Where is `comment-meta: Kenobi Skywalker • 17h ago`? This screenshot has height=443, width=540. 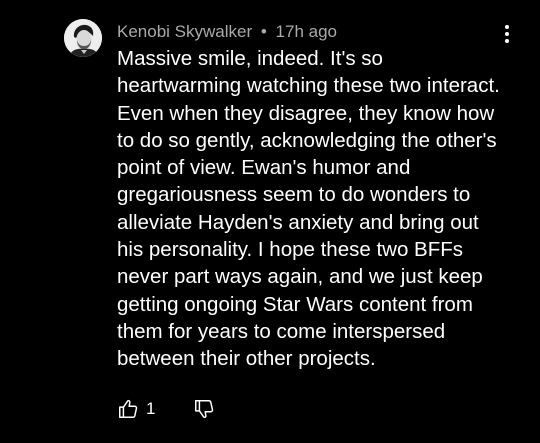
comment-meta: Kenobi Skywalker • 17h ago is located at coordinates (227, 32).